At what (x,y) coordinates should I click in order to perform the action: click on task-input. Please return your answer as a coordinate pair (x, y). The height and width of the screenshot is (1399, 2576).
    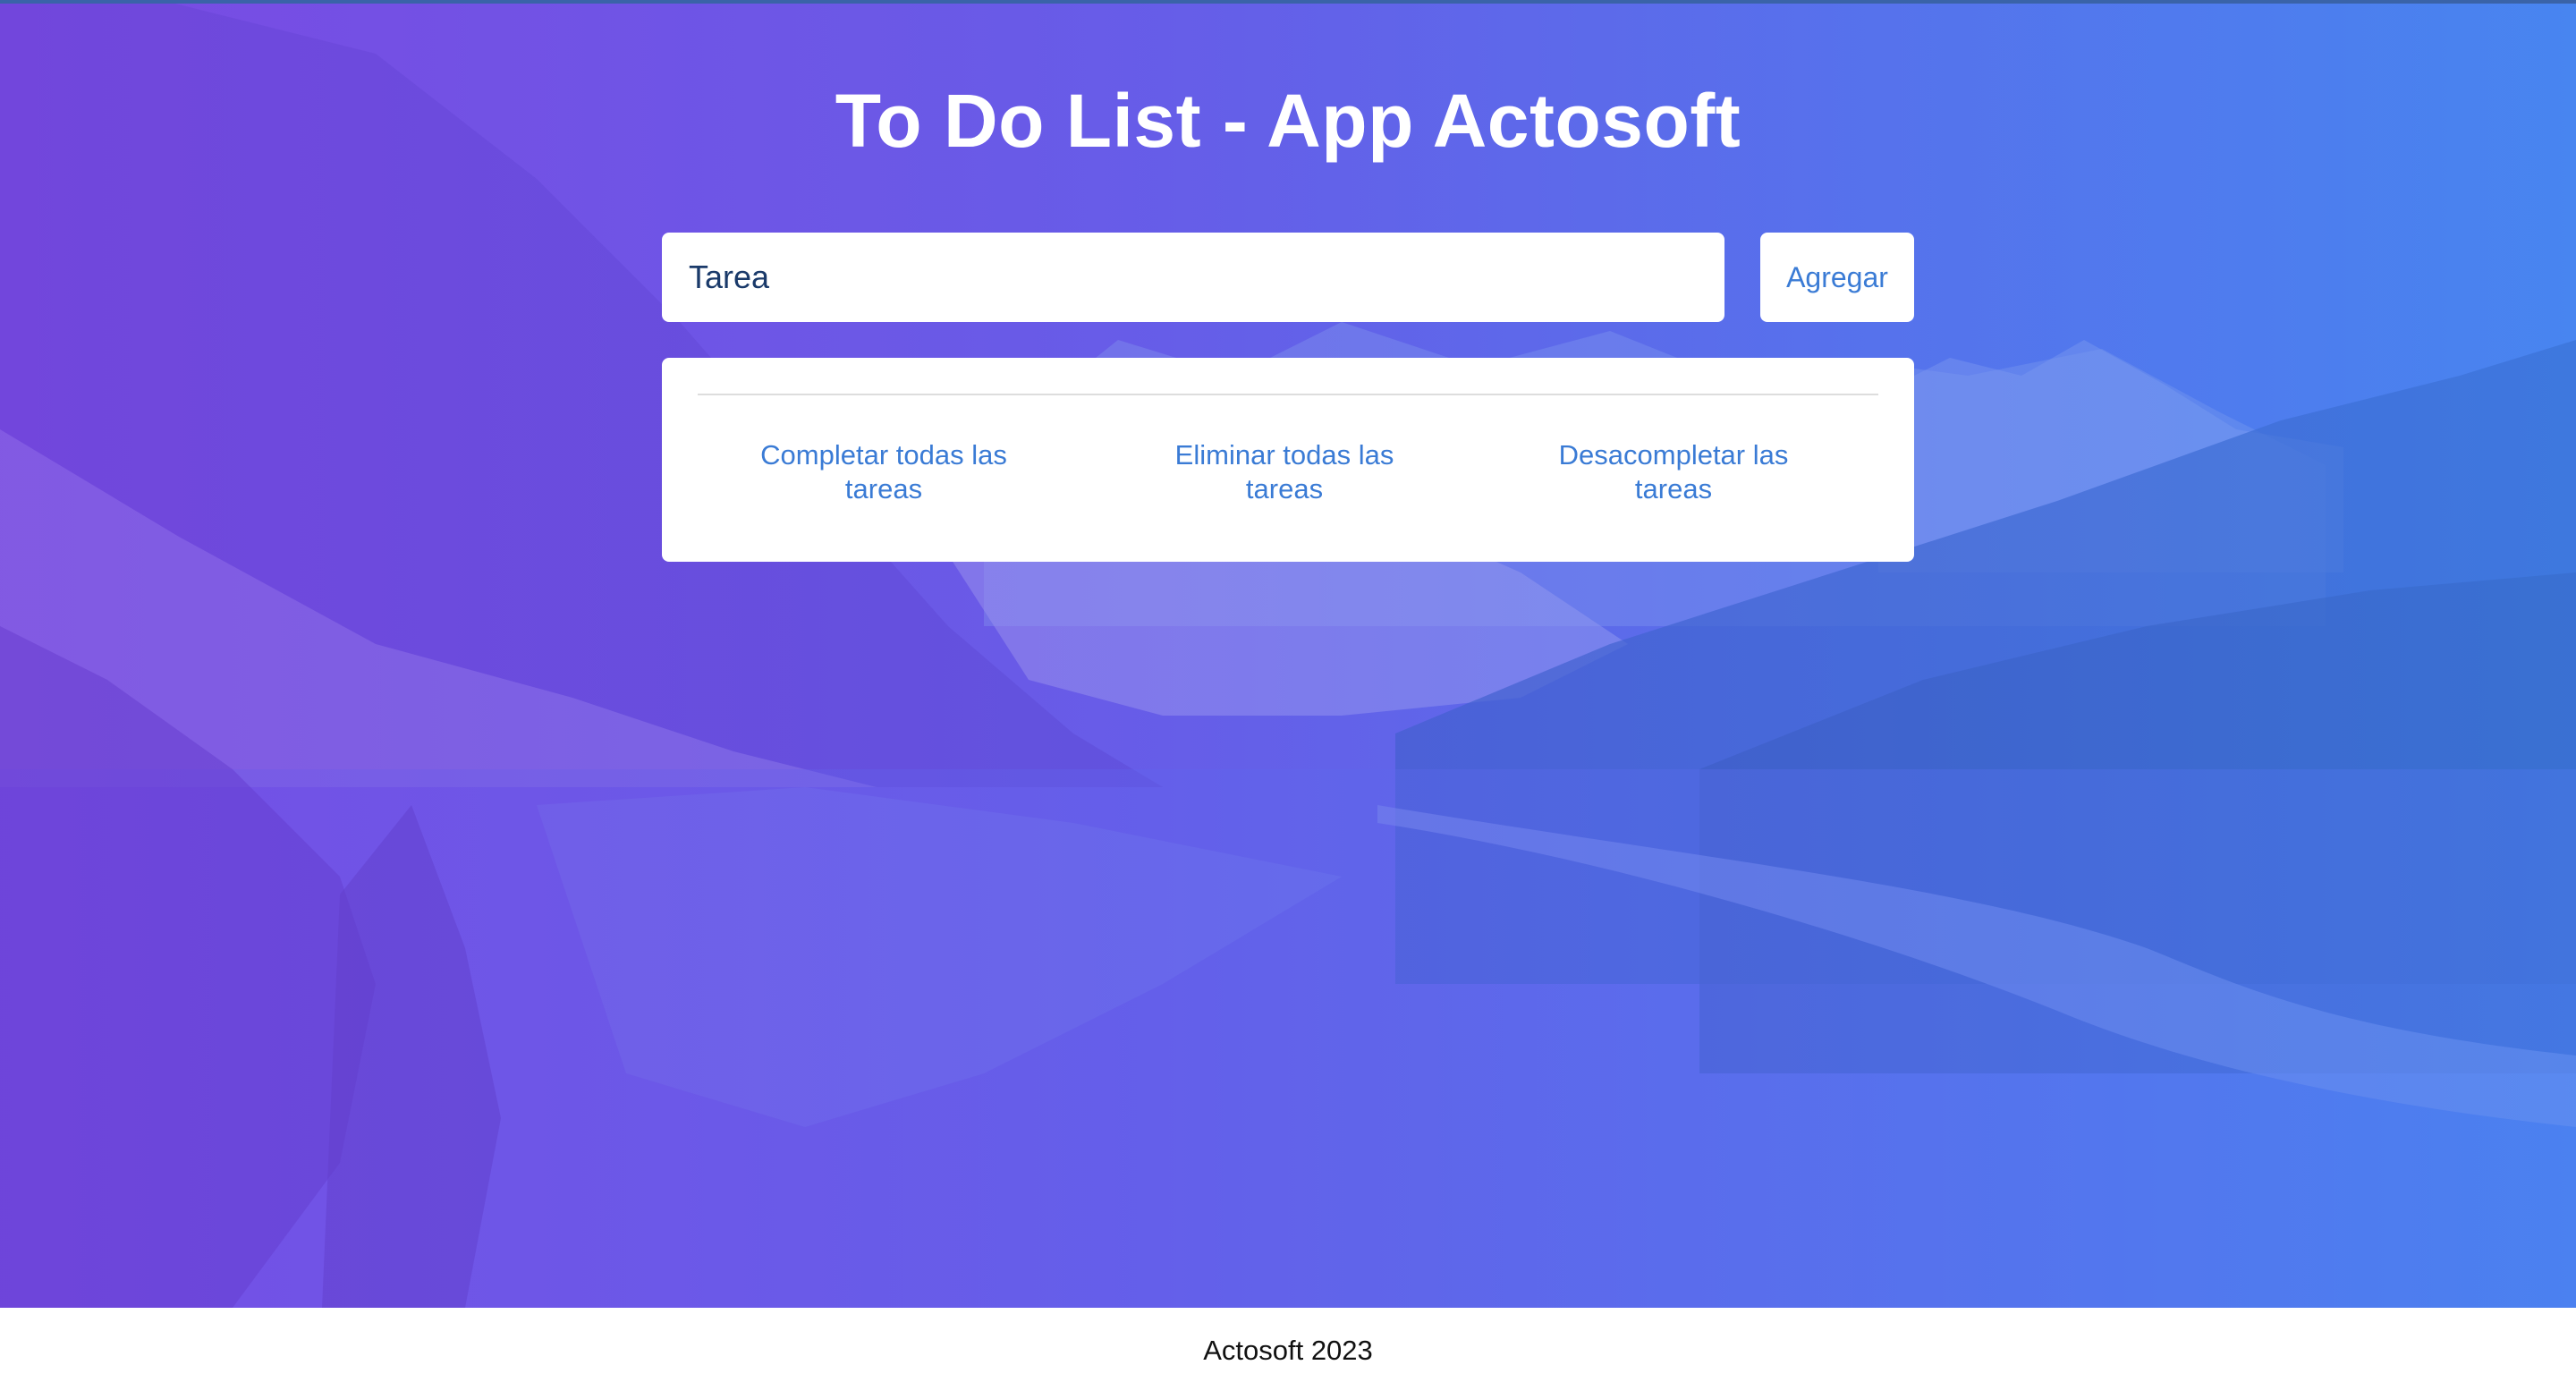
    Looking at the image, I should click on (1193, 277).